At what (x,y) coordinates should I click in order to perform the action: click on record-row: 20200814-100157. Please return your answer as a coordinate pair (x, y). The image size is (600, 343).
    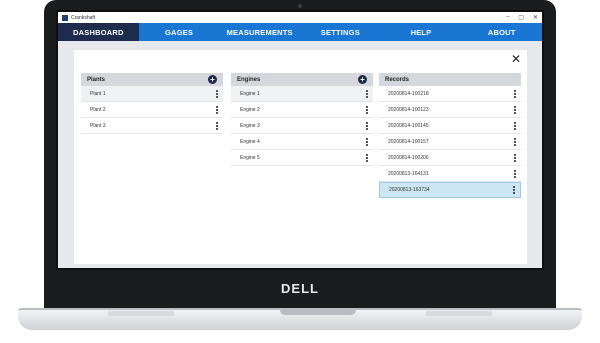
    Looking at the image, I should click on (450, 142).